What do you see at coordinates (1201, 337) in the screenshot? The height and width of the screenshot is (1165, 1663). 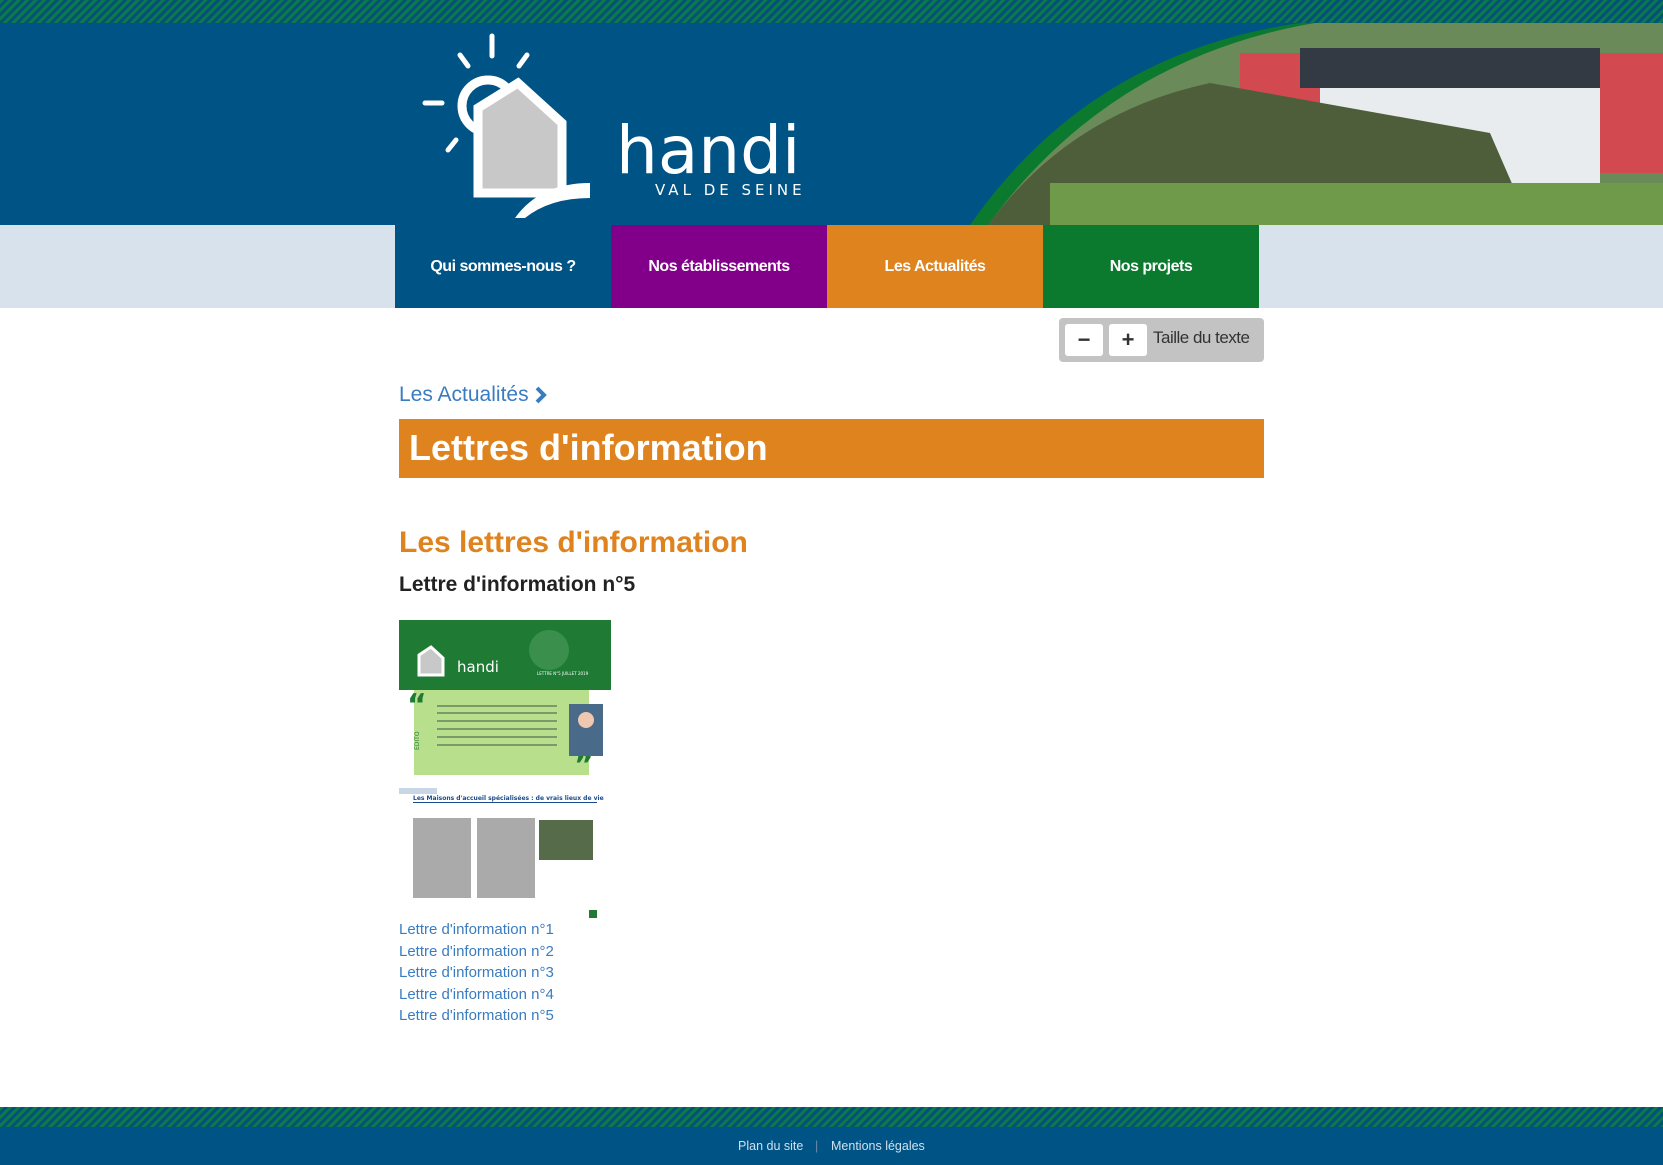 I see `text-size-label: Taille du texte` at bounding box center [1201, 337].